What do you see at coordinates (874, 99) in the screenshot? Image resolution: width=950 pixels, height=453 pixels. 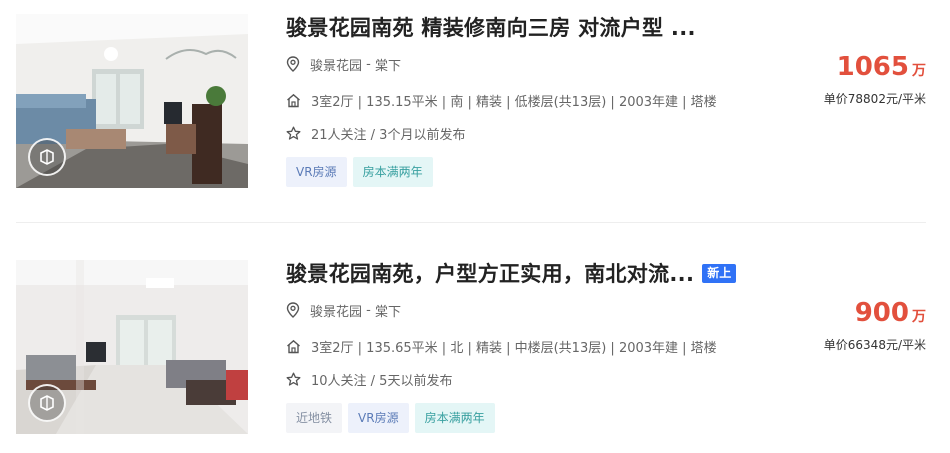 I see `unit-price: 单价78802元/平米` at bounding box center [874, 99].